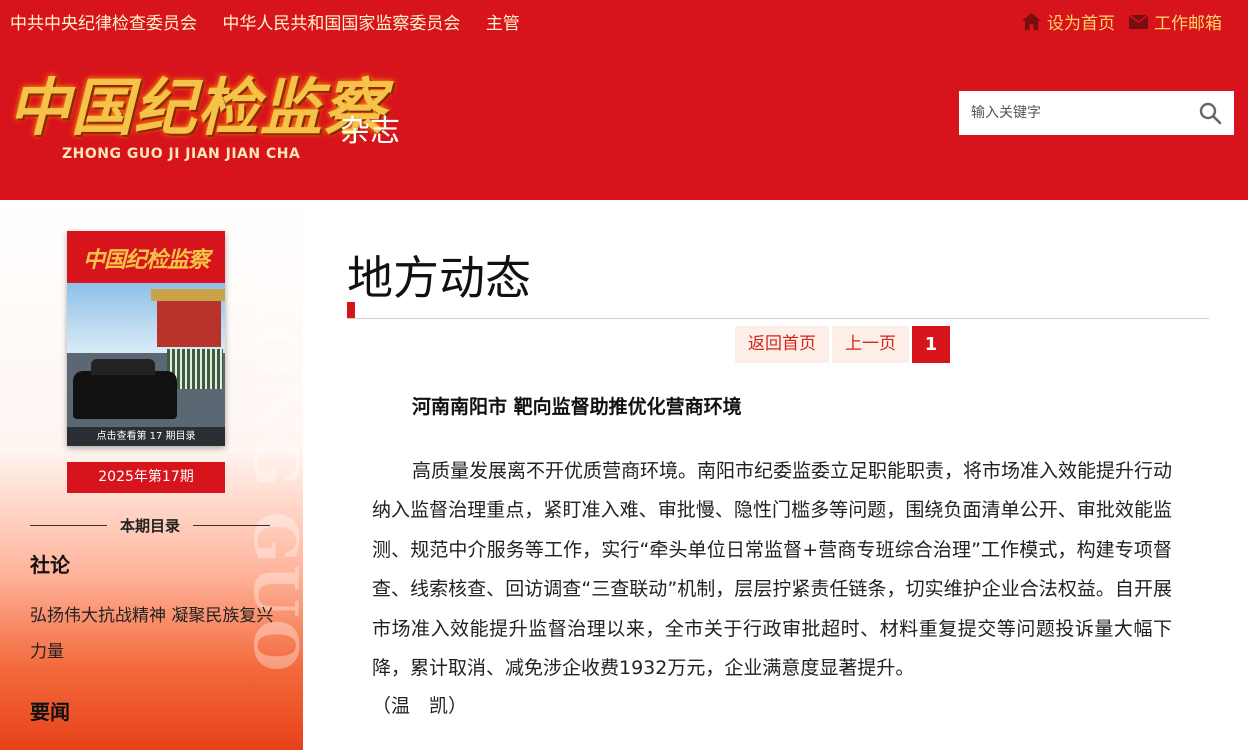  I want to click on toc-section-news: 要闻, so click(50, 712).